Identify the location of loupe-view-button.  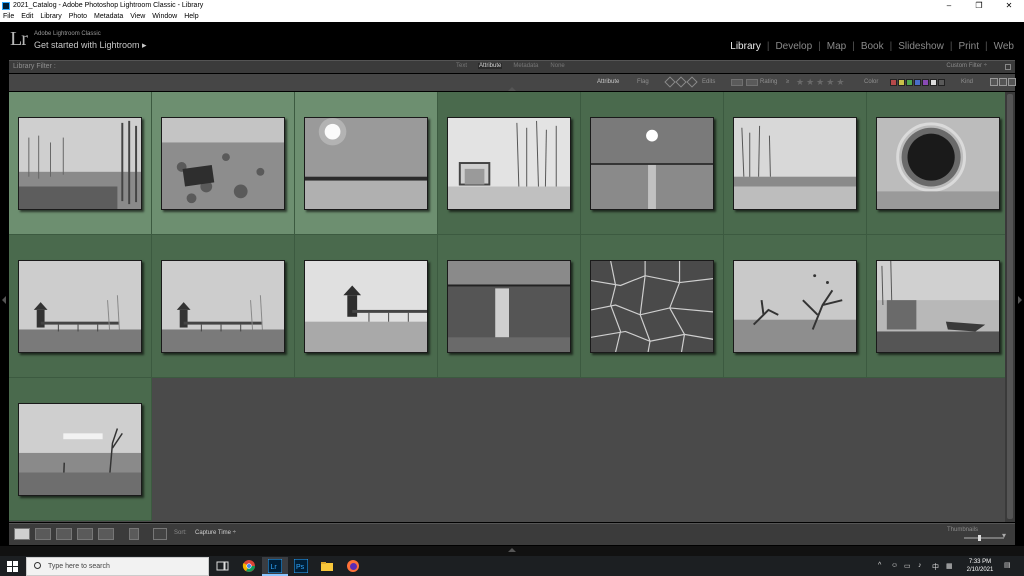
(43, 534).